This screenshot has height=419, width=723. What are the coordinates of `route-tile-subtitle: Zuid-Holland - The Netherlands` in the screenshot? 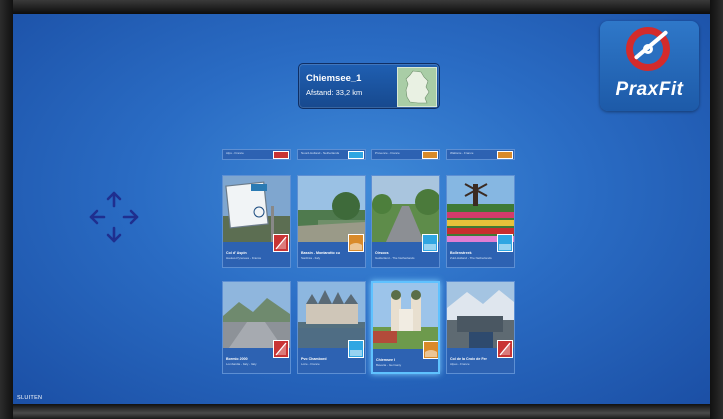 It's located at (471, 258).